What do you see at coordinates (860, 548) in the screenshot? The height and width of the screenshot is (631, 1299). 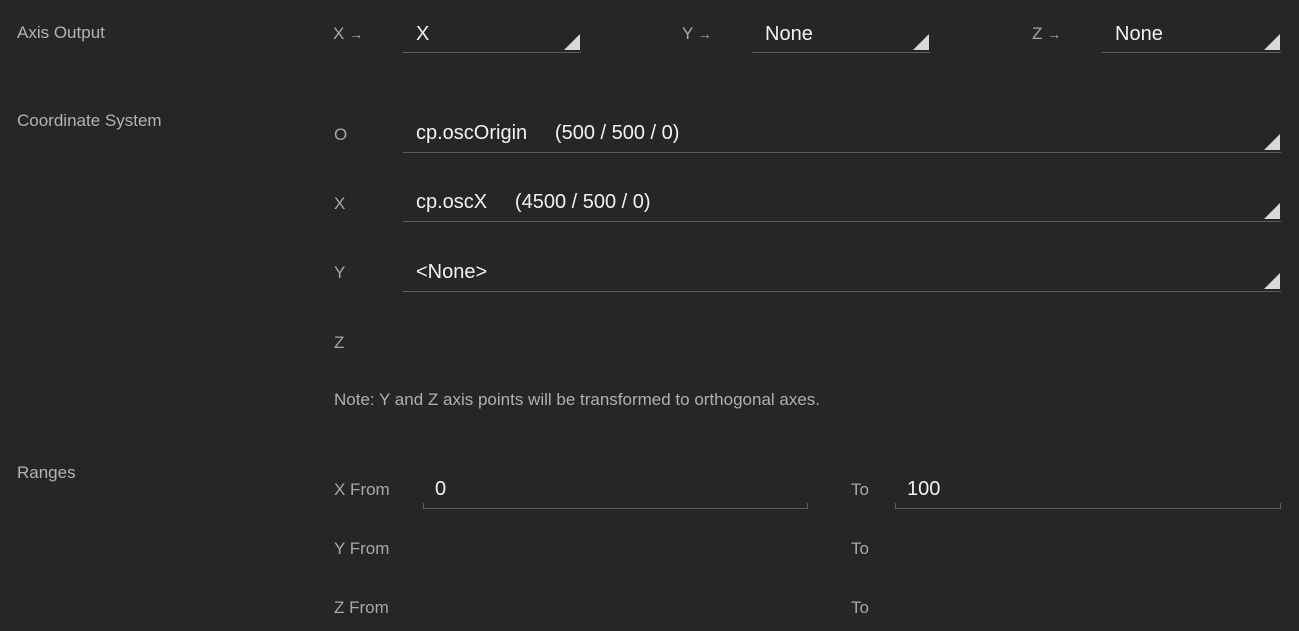 I see `y-to-label: To` at bounding box center [860, 548].